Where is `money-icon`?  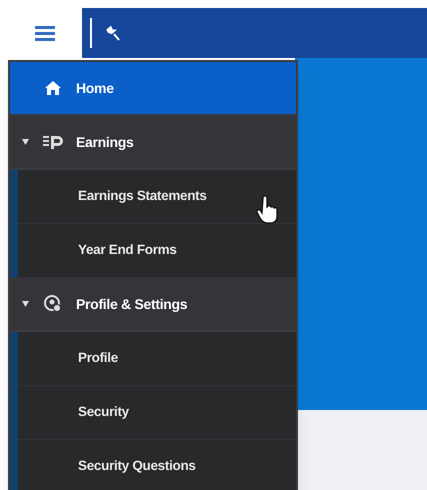
money-icon is located at coordinates (53, 142).